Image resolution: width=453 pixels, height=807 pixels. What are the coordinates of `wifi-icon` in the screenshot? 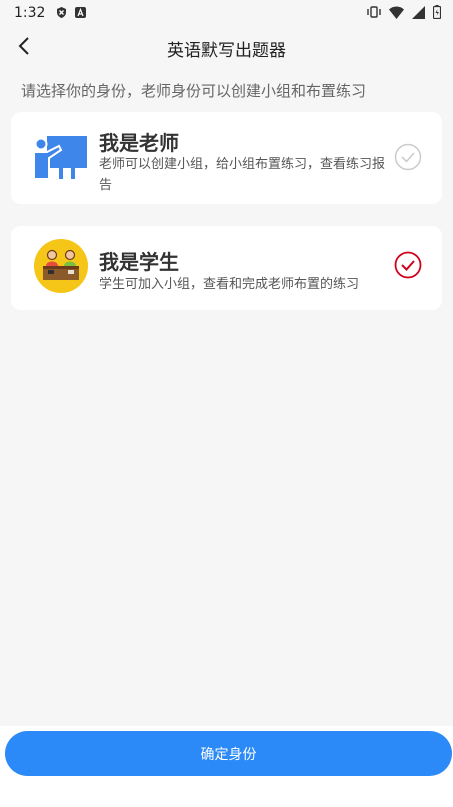 It's located at (396, 14).